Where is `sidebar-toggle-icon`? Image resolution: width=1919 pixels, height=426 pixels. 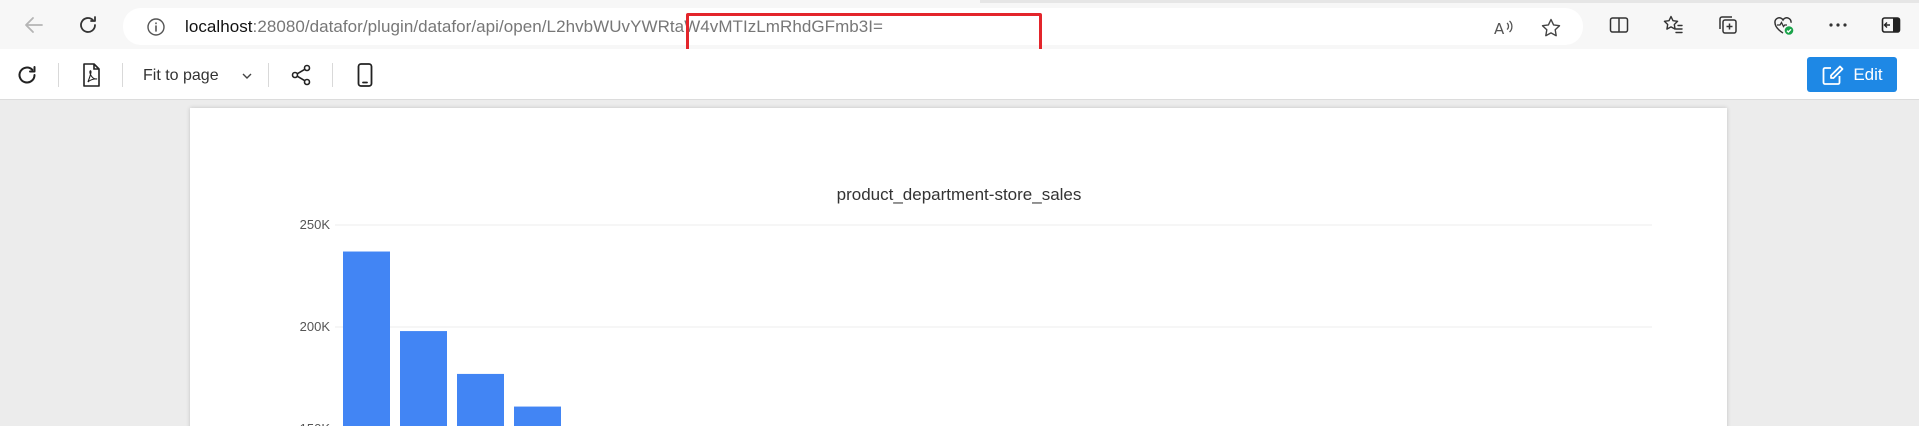
sidebar-toggle-icon is located at coordinates (1891, 25).